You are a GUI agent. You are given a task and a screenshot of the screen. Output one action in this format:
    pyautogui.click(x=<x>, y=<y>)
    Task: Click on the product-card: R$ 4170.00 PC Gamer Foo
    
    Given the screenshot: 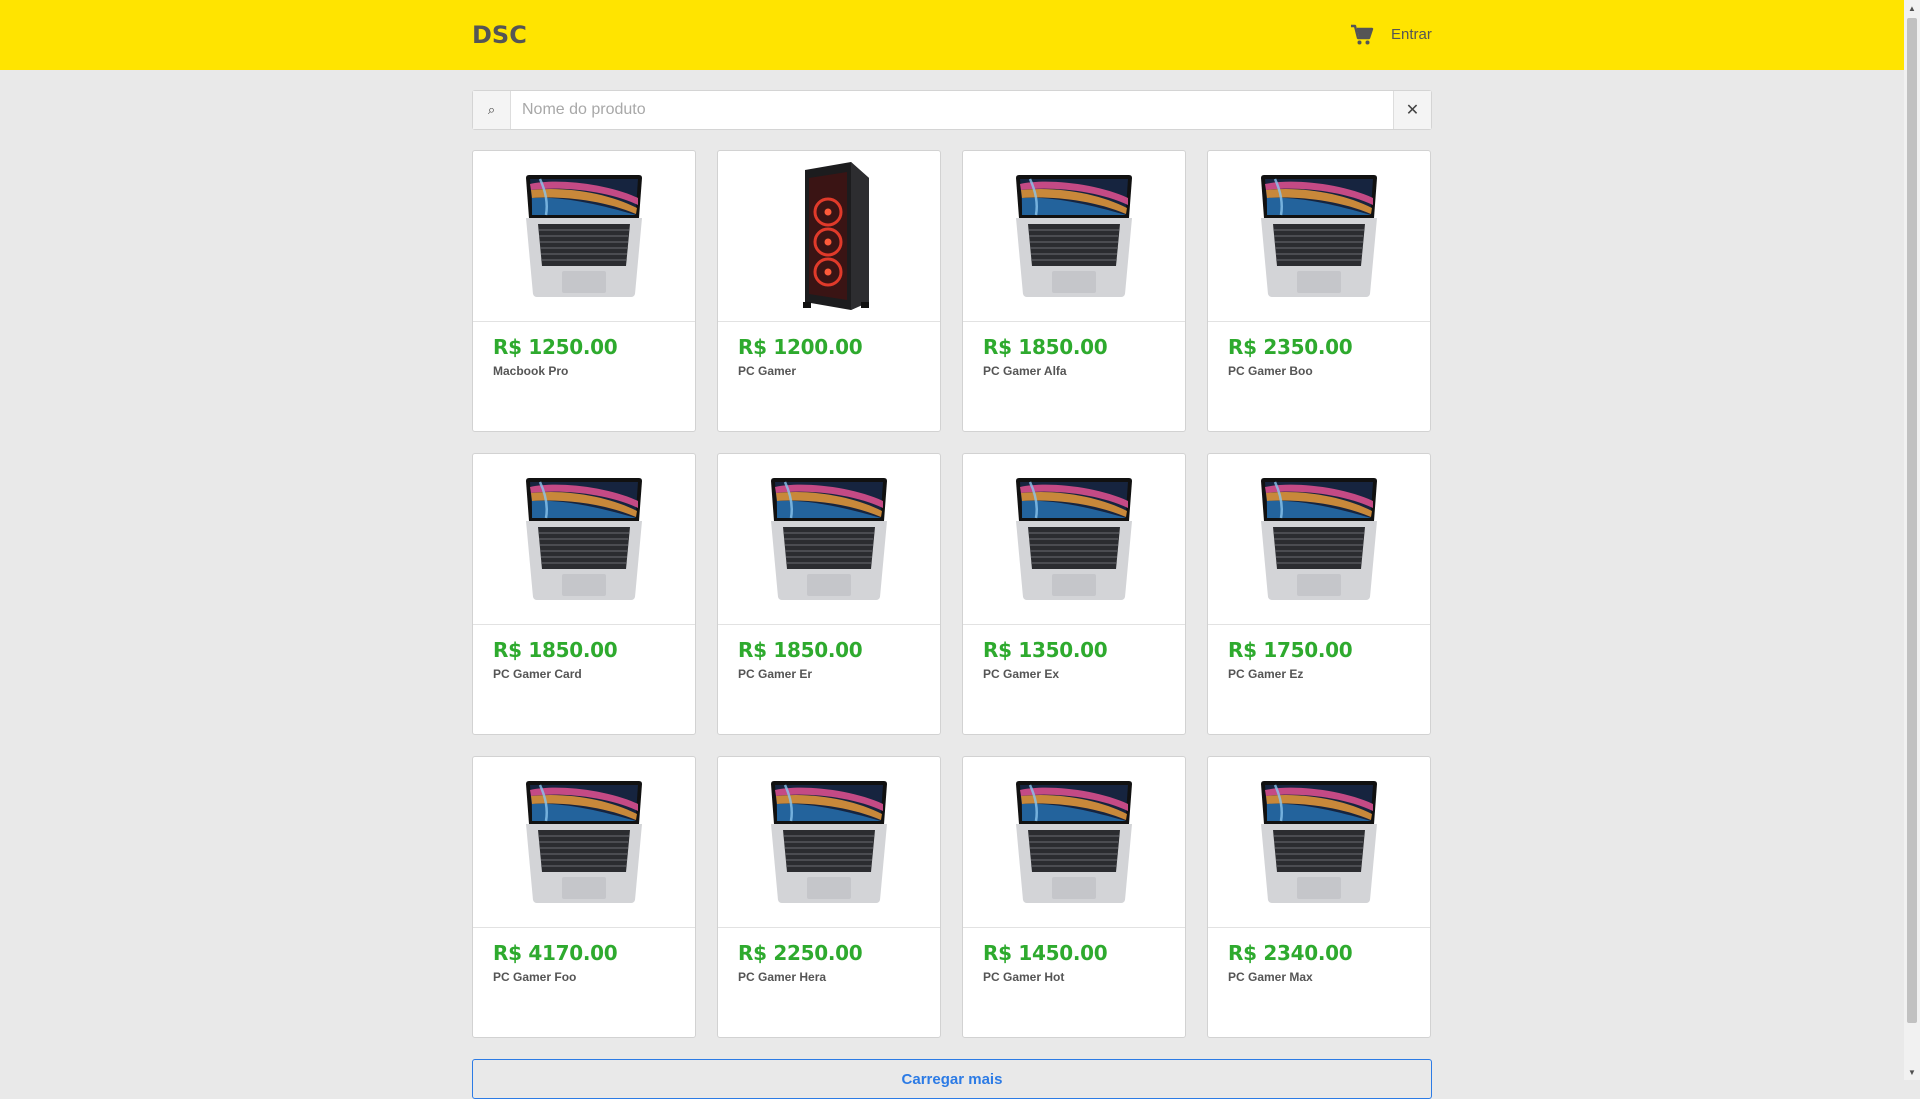 What is the action you would take?
    pyautogui.click(x=584, y=897)
    